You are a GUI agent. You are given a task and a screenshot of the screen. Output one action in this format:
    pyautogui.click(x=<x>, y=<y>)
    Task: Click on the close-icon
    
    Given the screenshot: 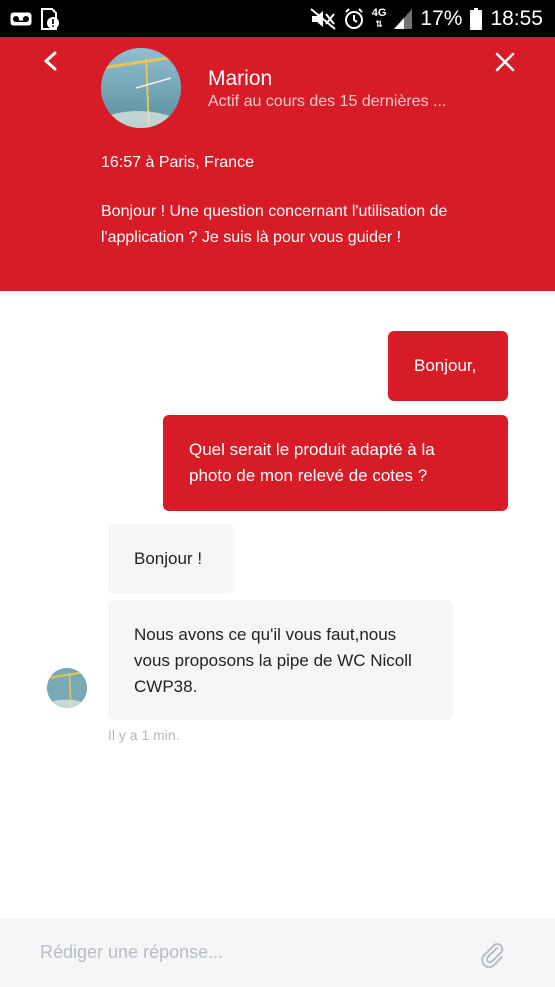 What is the action you would take?
    pyautogui.click(x=505, y=62)
    